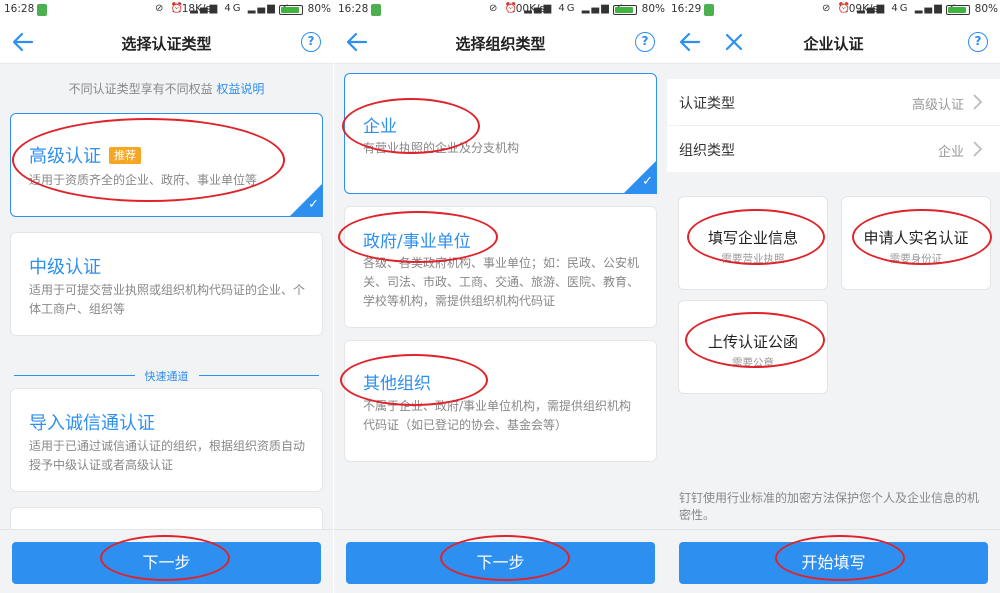 This screenshot has width=1000, height=593. I want to click on nav-bar: 选择组织类型 ?, so click(500, 42).